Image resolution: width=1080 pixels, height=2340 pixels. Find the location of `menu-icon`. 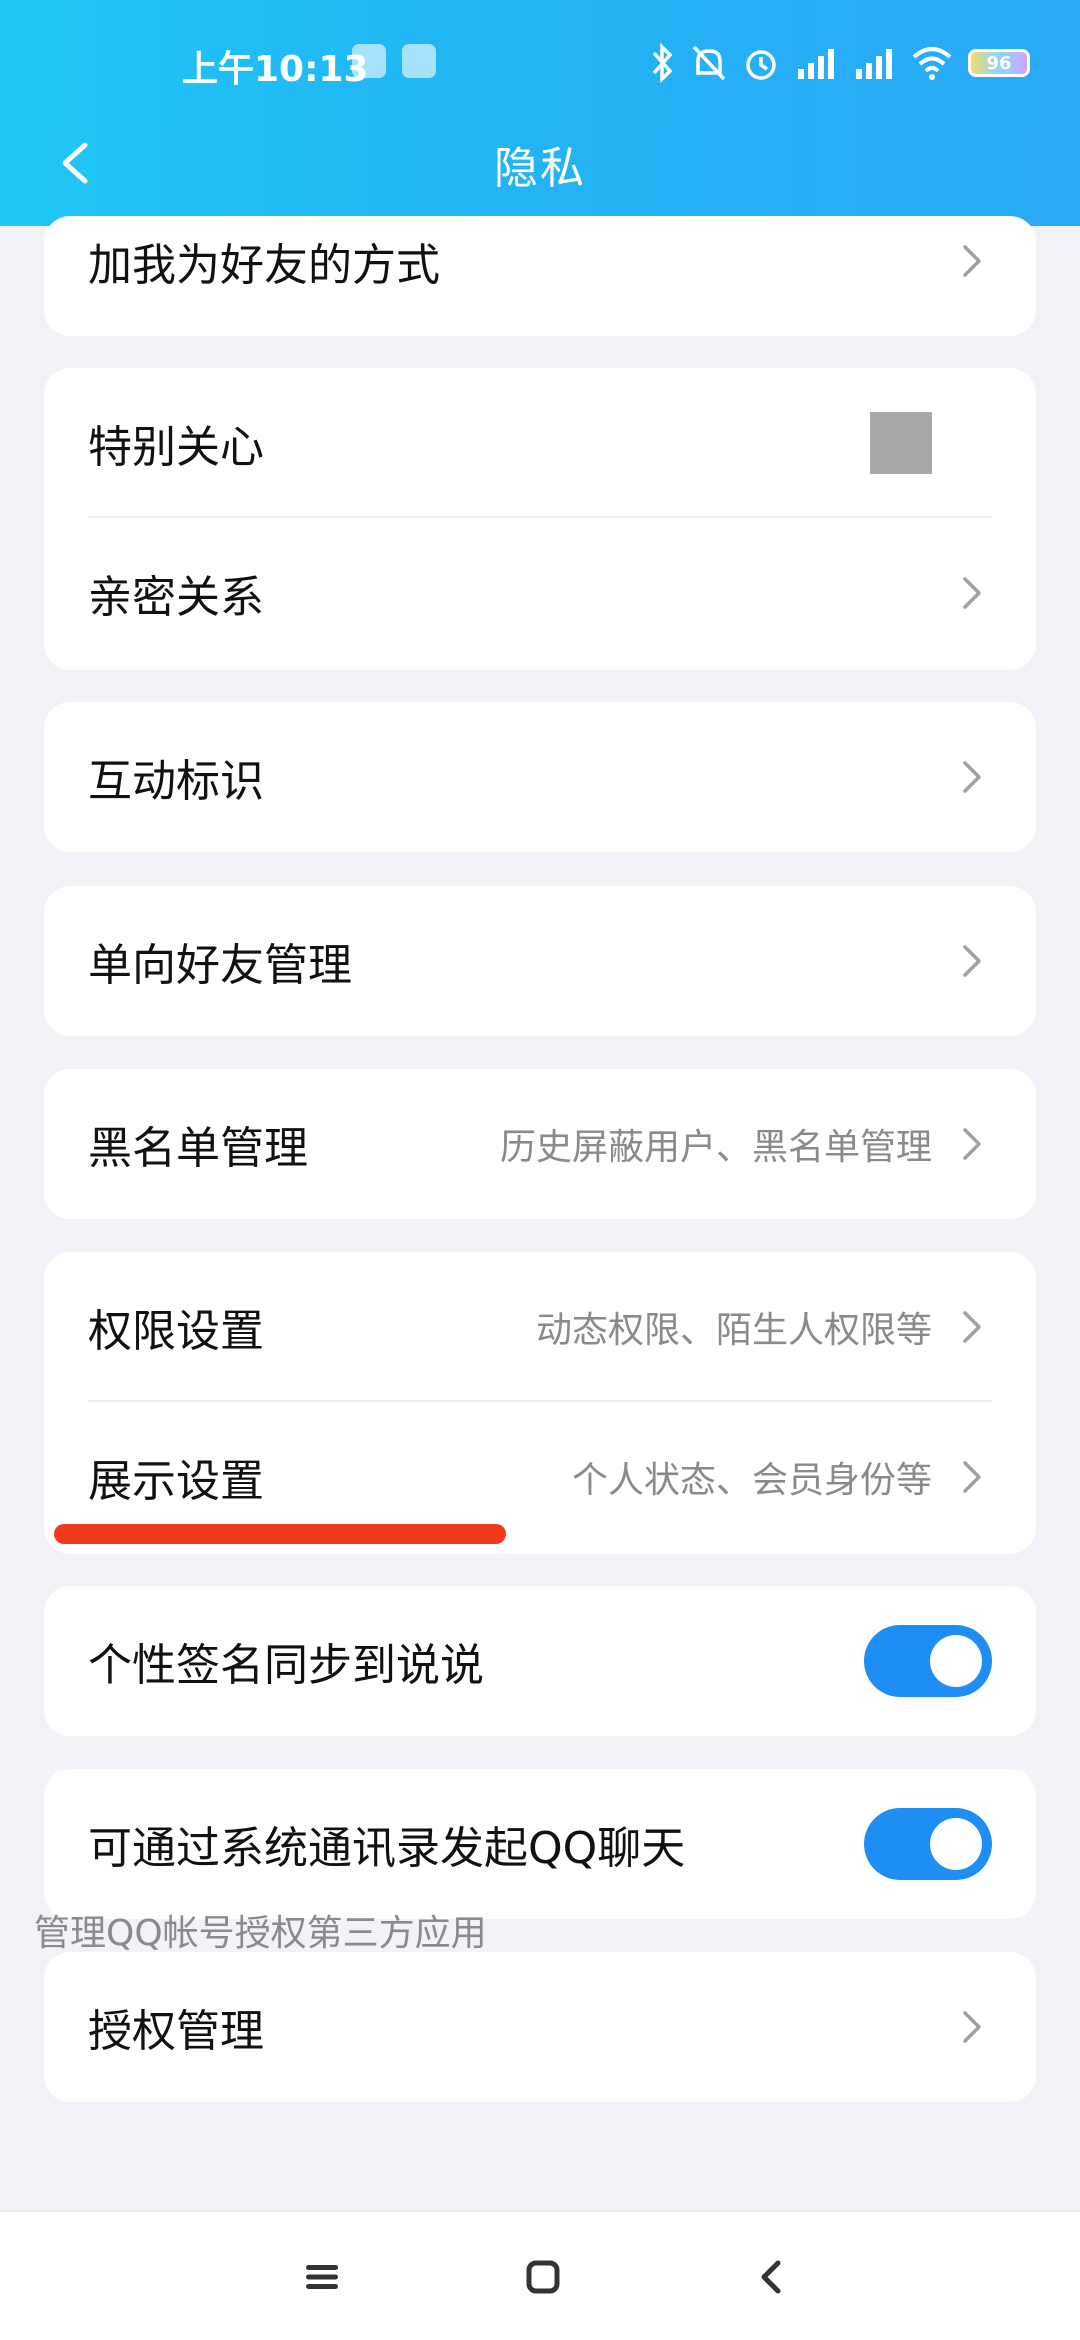

menu-icon is located at coordinates (322, 2277).